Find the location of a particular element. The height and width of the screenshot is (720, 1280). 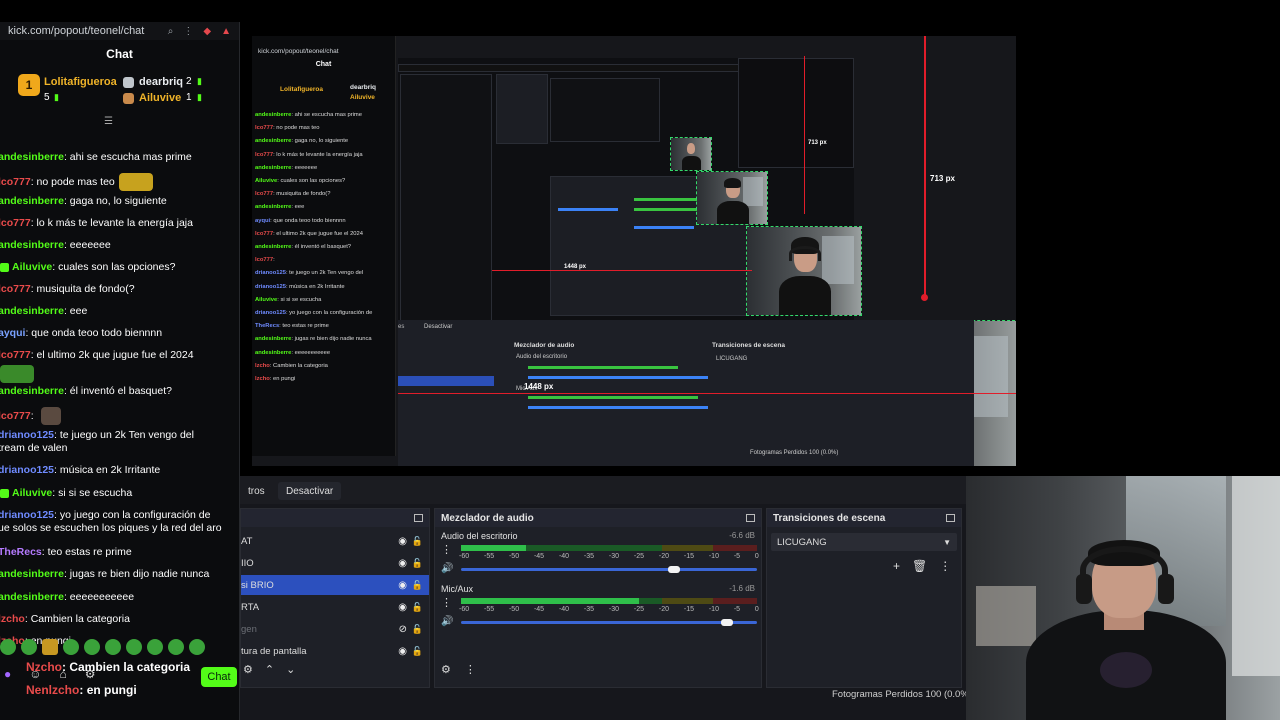

leader-second-name: dearbriq is located at coordinates (161, 82).